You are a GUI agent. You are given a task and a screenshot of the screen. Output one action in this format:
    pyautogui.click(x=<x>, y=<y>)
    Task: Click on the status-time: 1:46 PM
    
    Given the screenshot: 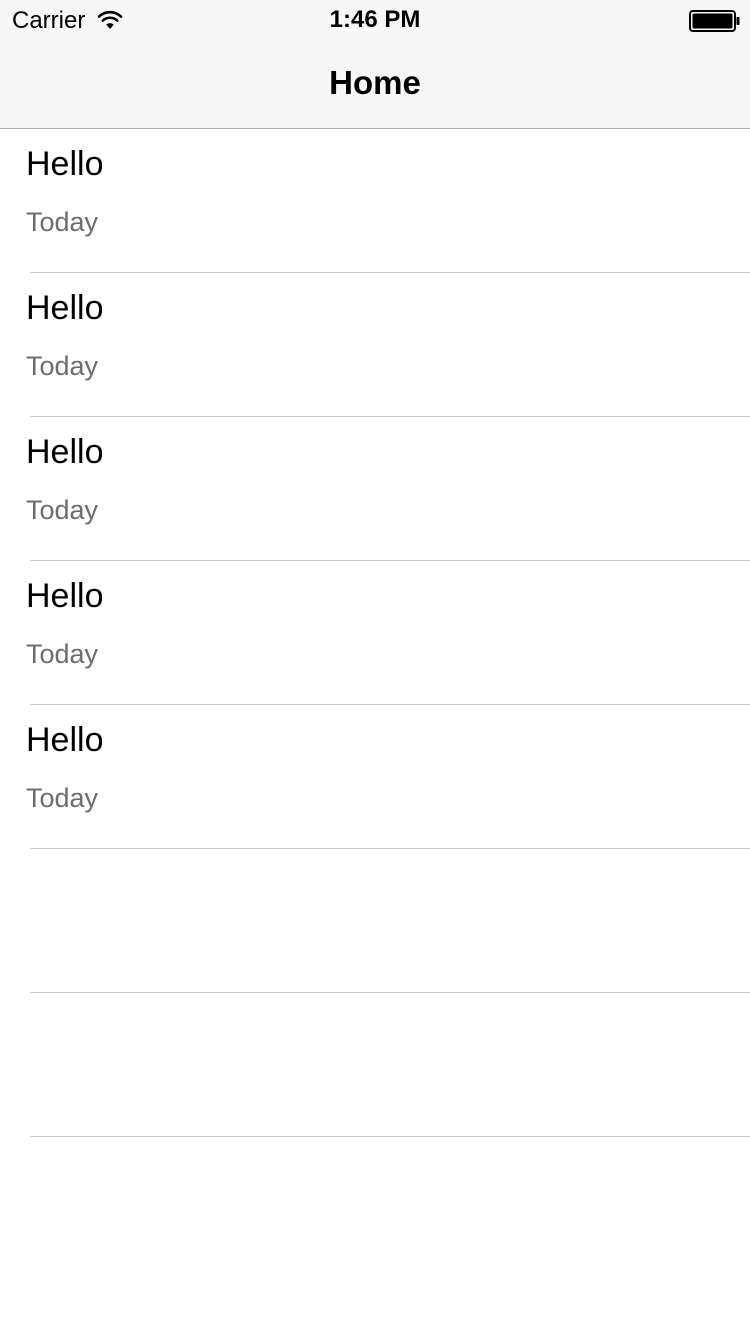 What is the action you would take?
    pyautogui.click(x=375, y=19)
    